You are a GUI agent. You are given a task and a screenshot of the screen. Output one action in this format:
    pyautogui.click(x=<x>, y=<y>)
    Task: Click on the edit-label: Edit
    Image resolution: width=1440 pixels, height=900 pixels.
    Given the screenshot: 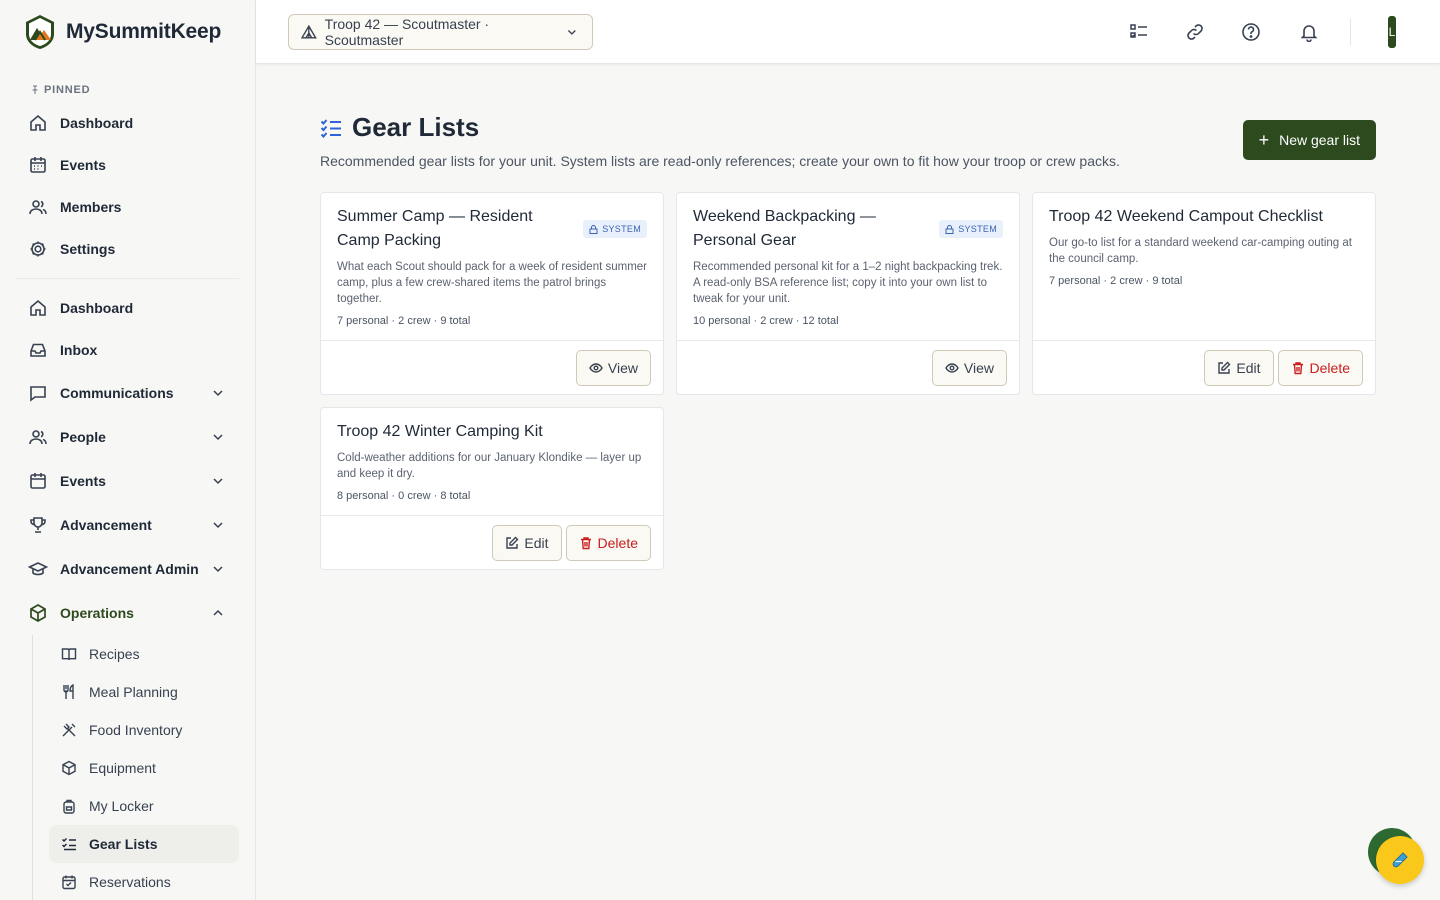 What is the action you would take?
    pyautogui.click(x=536, y=542)
    